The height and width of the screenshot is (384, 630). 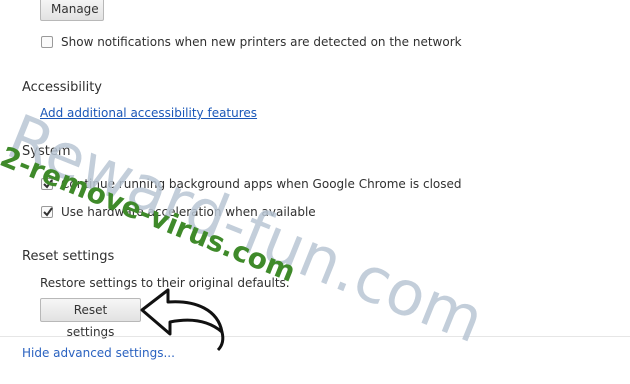 I want to click on background-apps-checkbox, so click(x=47, y=184).